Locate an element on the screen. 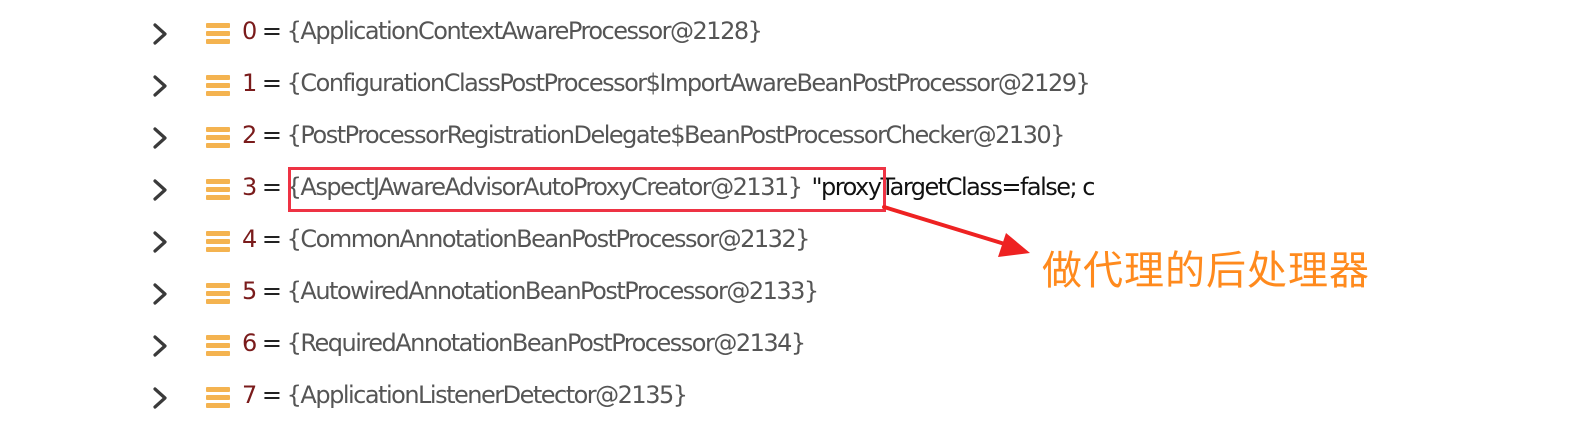  tree-row-text: 7 = {ApplicationListenerDetector@2135} is located at coordinates (465, 395).